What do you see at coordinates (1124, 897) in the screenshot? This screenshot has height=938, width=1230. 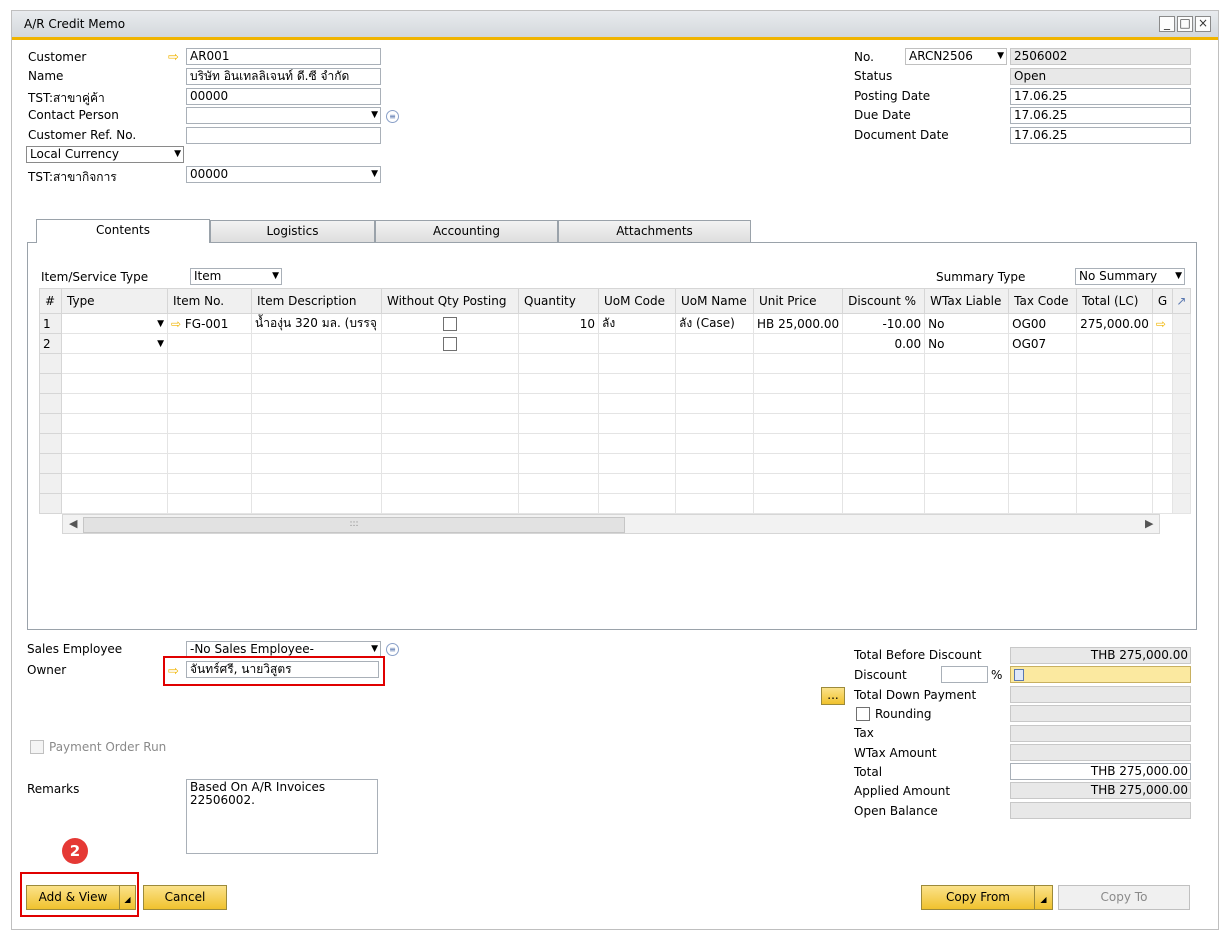 I see `copy-to-button: Copy To` at bounding box center [1124, 897].